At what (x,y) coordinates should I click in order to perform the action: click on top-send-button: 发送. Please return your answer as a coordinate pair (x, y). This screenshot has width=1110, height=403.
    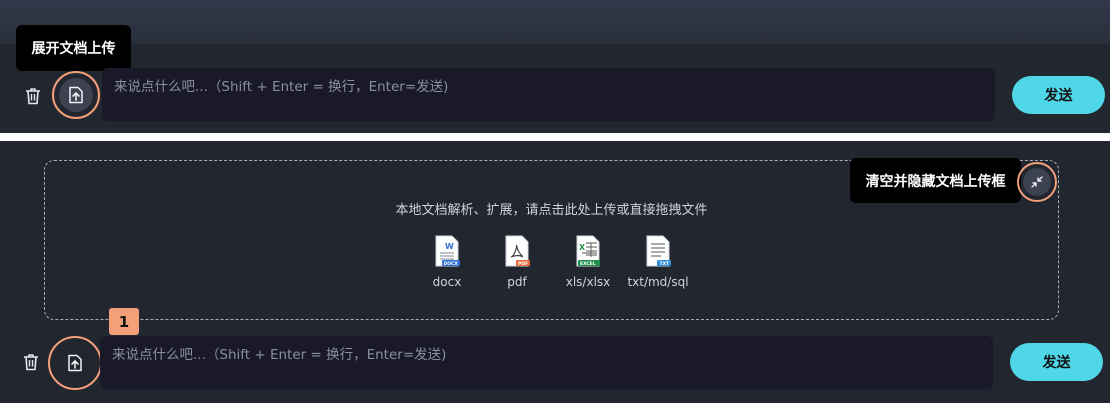
    Looking at the image, I should click on (1058, 95).